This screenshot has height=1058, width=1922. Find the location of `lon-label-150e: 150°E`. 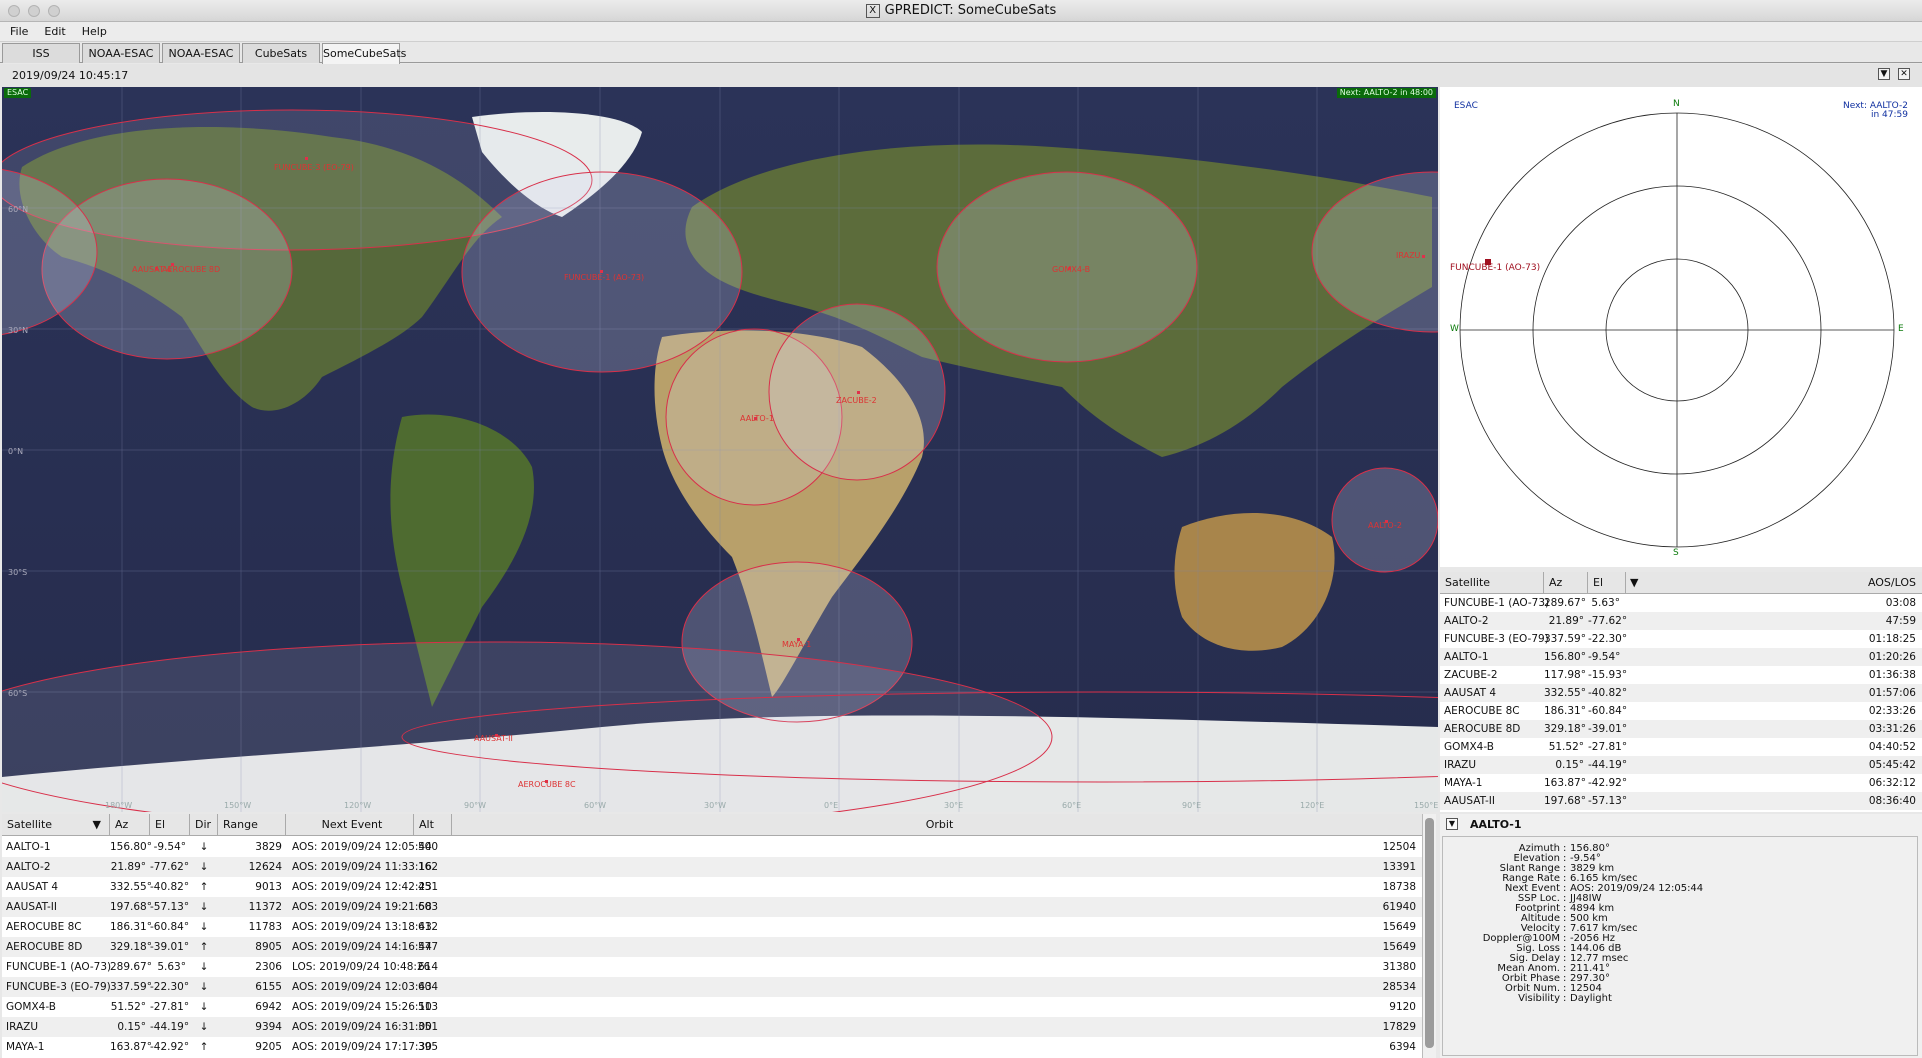

lon-label-150e: 150°E is located at coordinates (1426, 805).